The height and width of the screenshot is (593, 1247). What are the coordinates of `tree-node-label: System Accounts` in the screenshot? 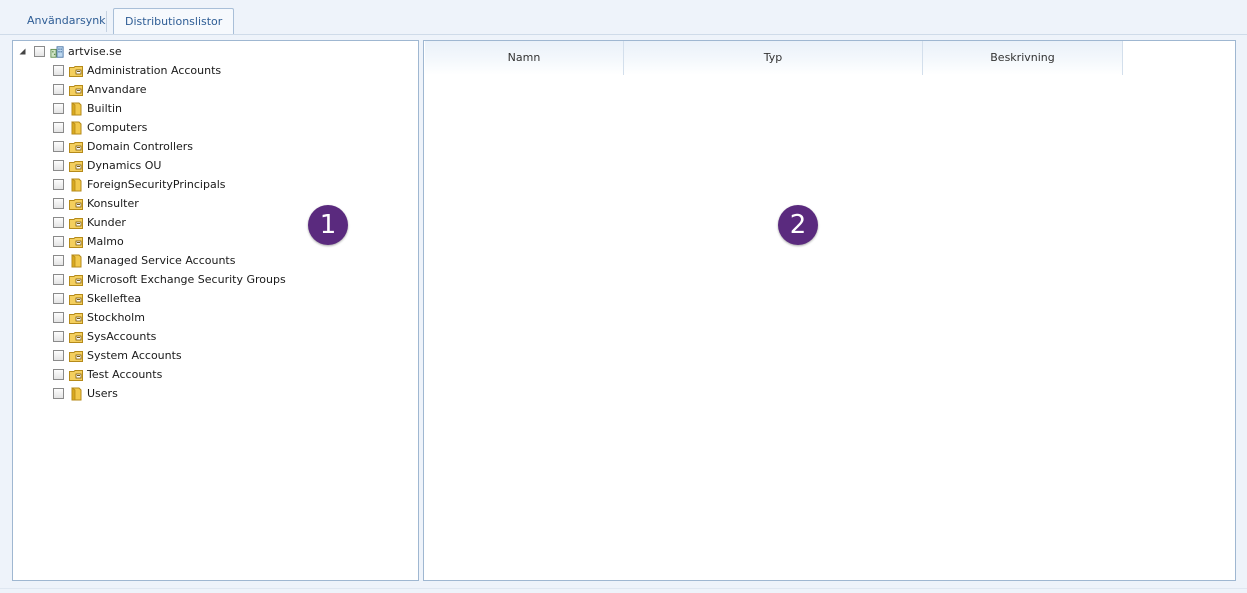 It's located at (134, 355).